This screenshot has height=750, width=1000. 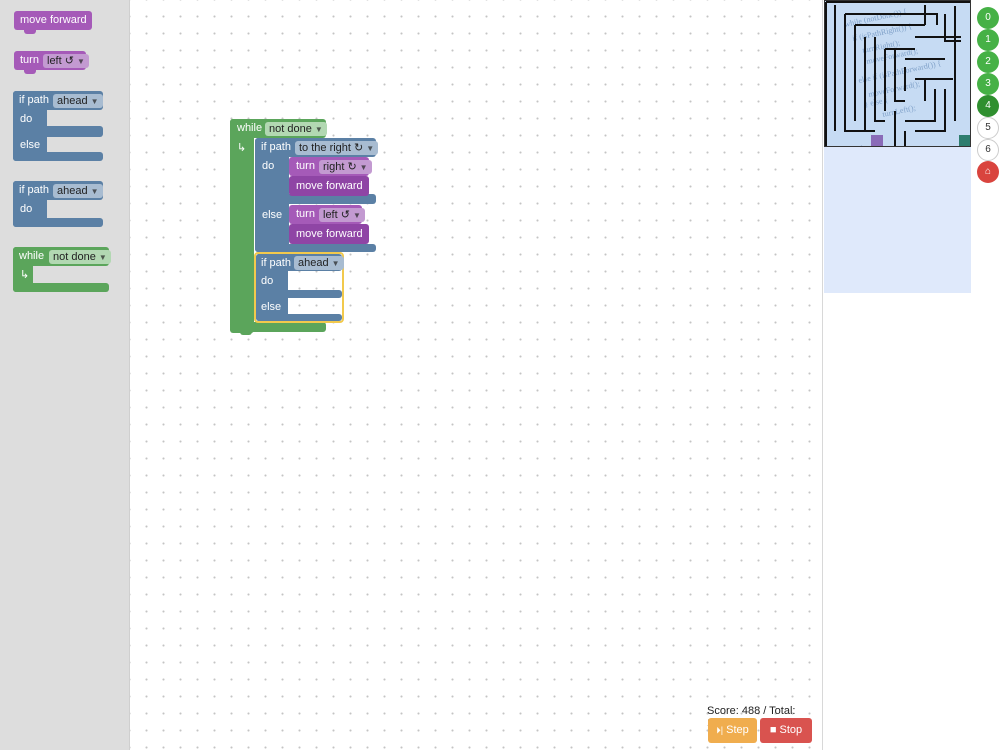 I want to click on stop-button: ■ Stop, so click(x=786, y=730).